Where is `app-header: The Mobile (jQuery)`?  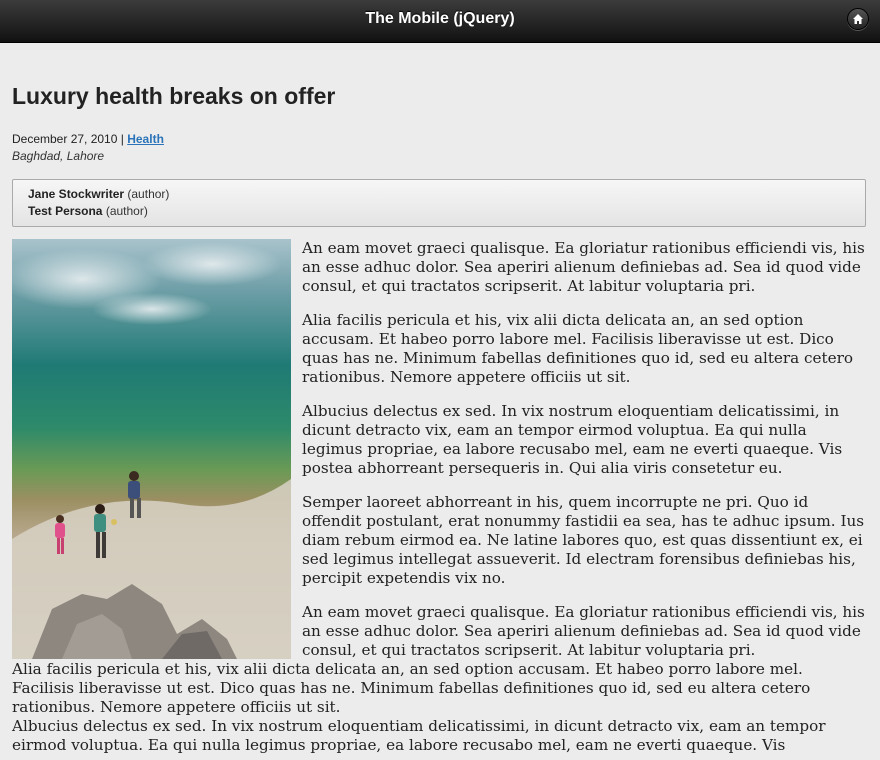
app-header: The Mobile (jQuery) is located at coordinates (440, 21).